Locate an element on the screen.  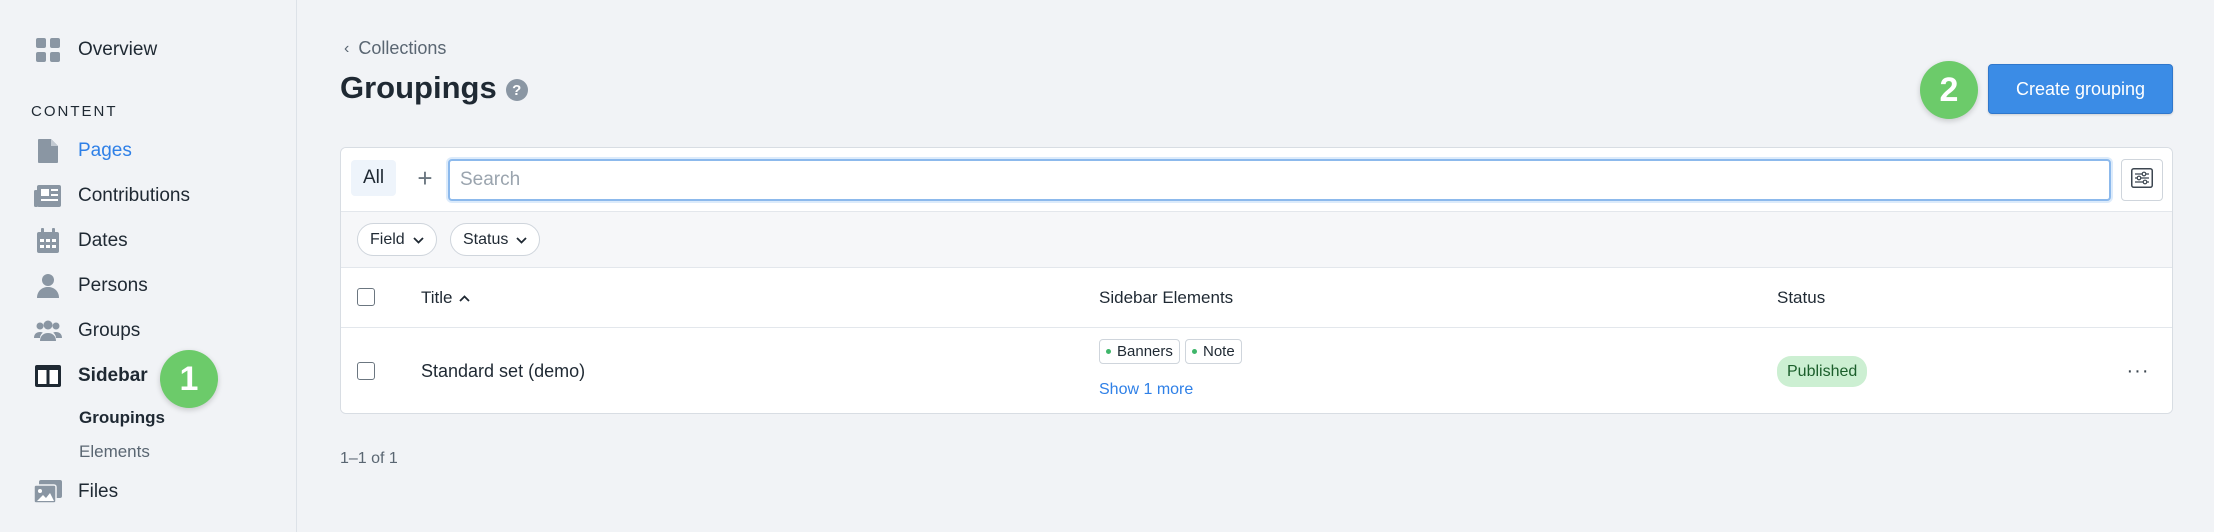
show-more-link: Show 1 more is located at coordinates (1146, 390).